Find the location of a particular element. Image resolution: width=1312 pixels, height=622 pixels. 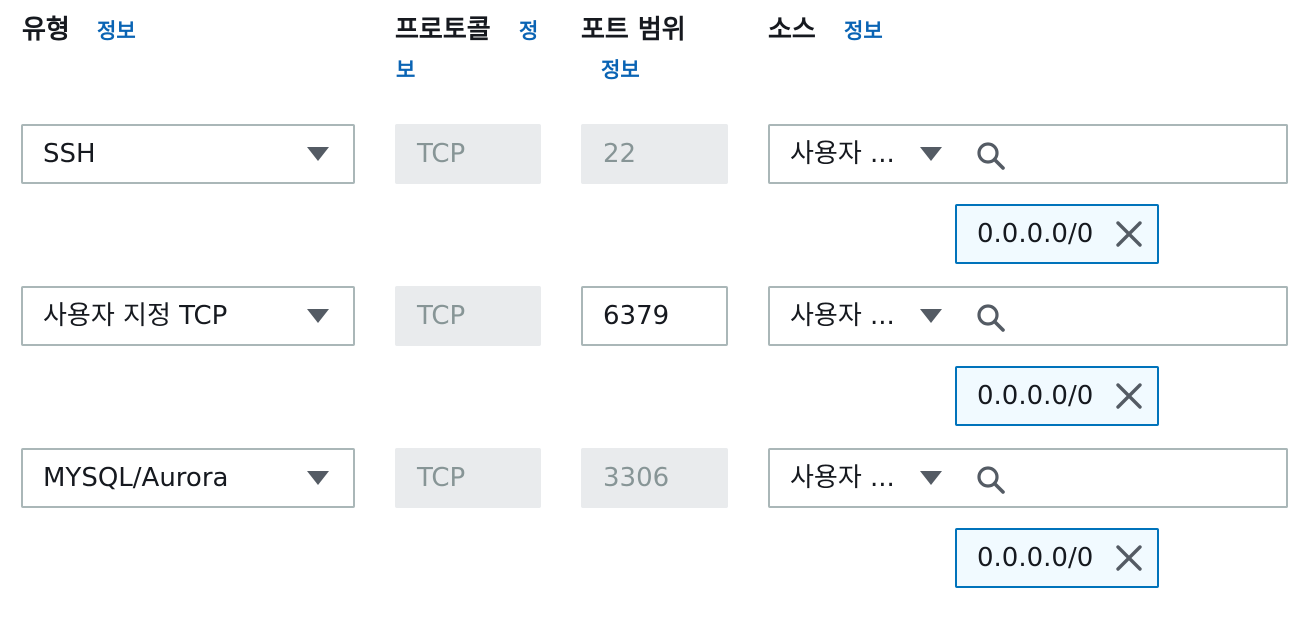

port-range-field: 3306 is located at coordinates (654, 478).